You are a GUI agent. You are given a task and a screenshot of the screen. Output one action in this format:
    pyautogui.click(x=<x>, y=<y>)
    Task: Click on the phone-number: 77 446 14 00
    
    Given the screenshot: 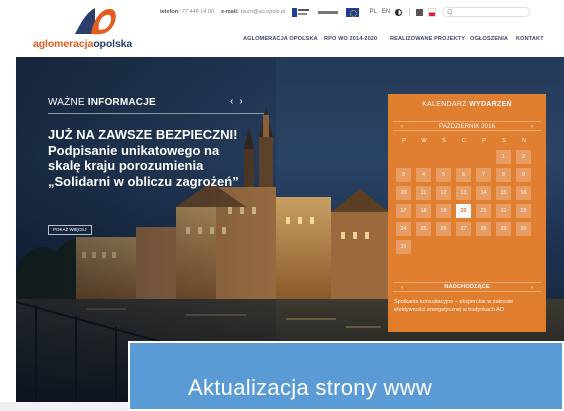 What is the action you would take?
    pyautogui.click(x=198, y=12)
    